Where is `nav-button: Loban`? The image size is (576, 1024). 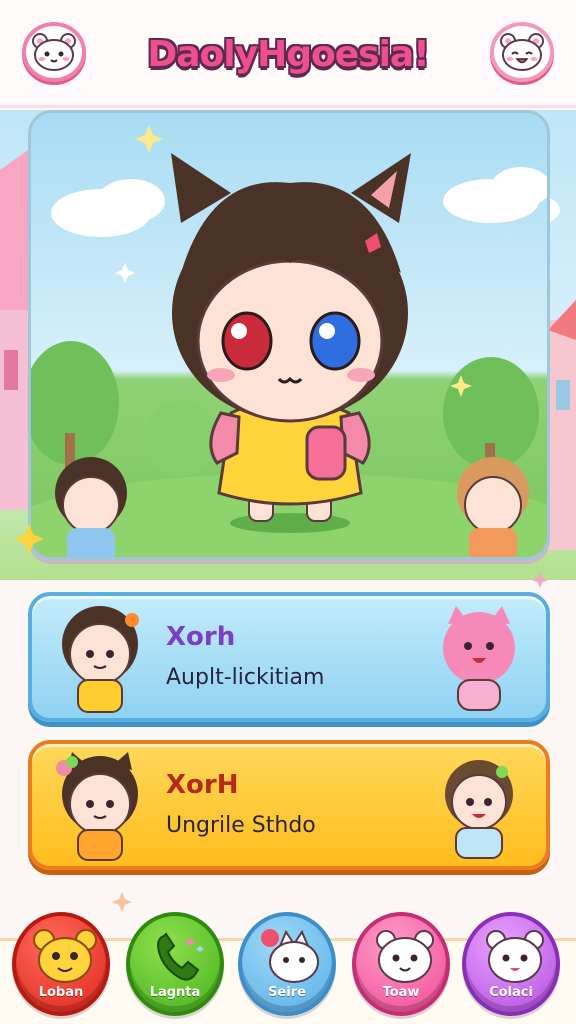
nav-button: Loban is located at coordinates (61, 964).